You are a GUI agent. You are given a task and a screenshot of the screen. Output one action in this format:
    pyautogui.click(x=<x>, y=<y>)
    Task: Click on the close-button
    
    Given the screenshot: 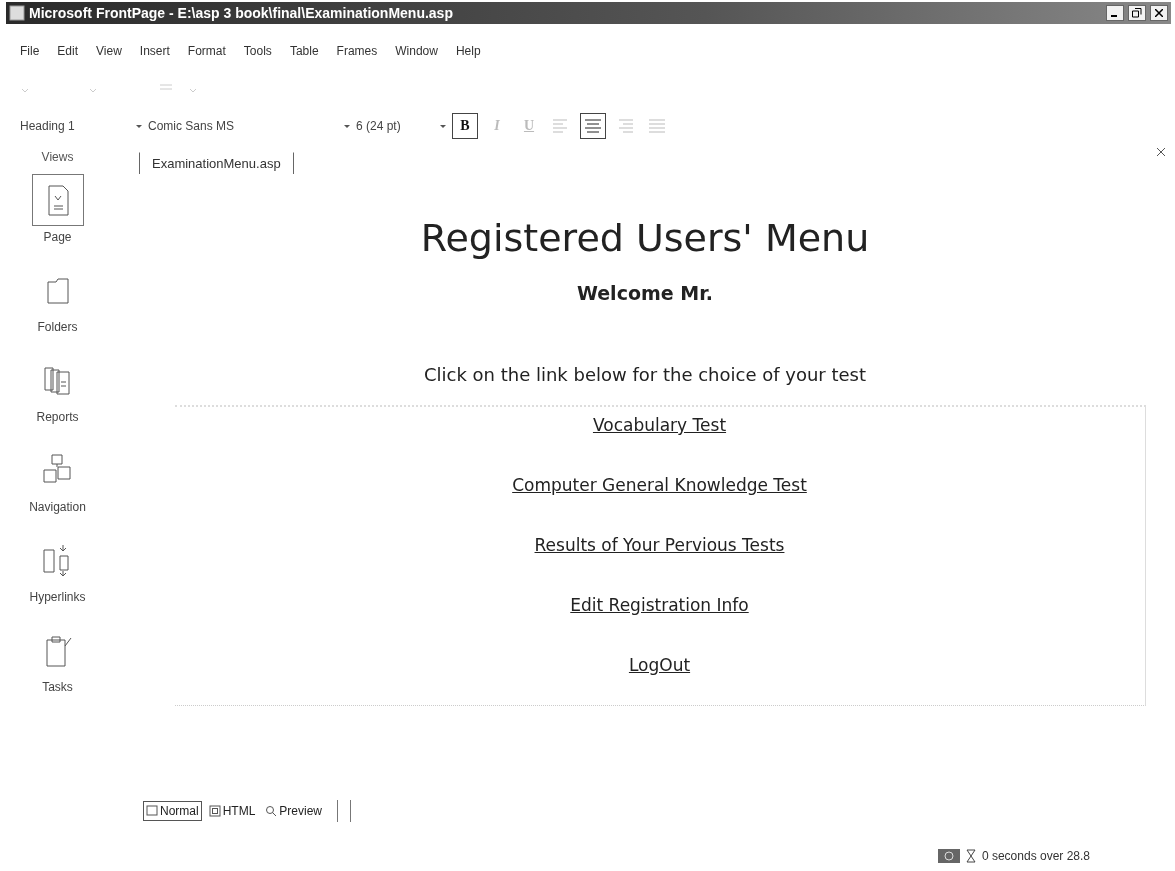 What is the action you would take?
    pyautogui.click(x=1159, y=13)
    